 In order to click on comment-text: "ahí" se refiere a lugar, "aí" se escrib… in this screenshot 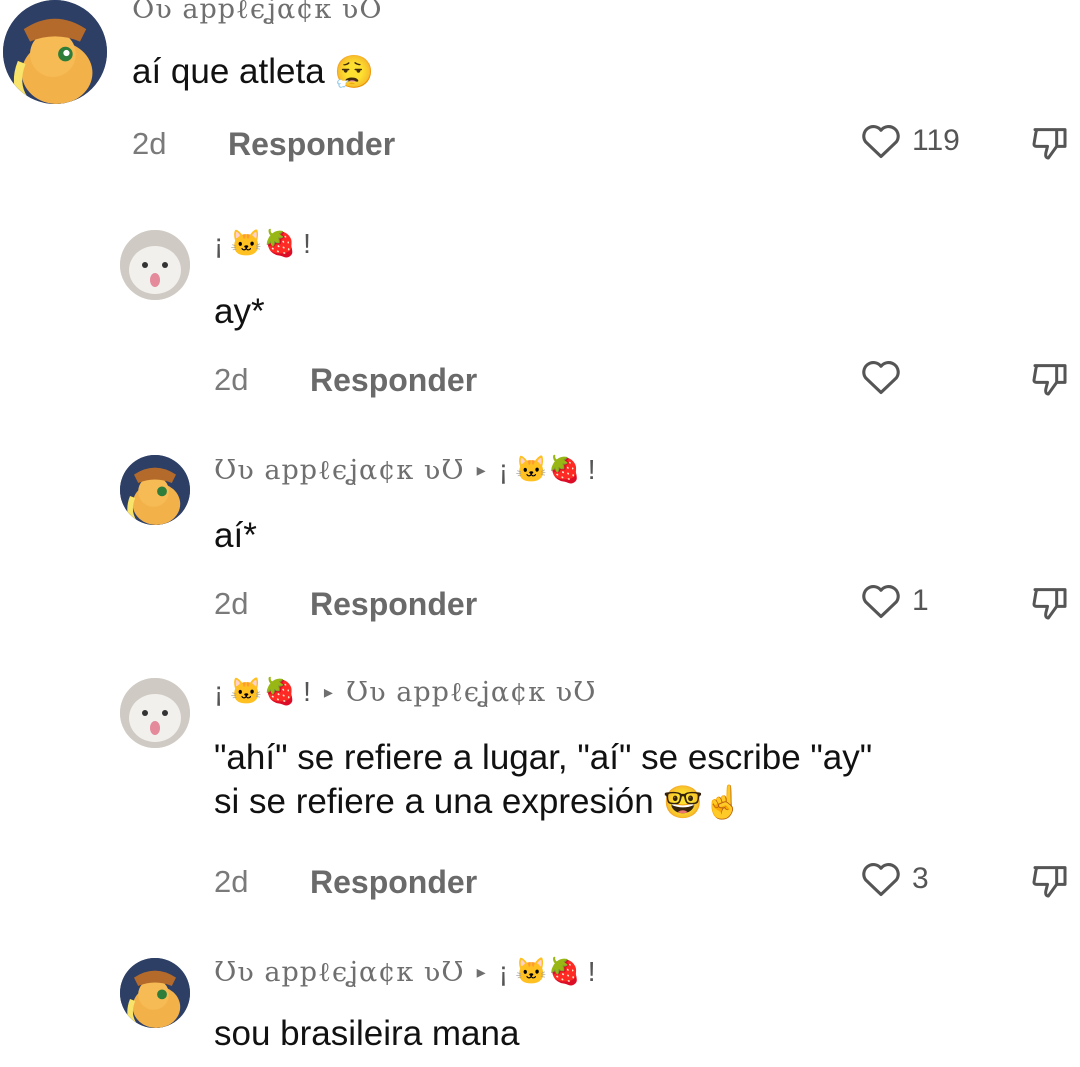, I will do `click(543, 780)`.